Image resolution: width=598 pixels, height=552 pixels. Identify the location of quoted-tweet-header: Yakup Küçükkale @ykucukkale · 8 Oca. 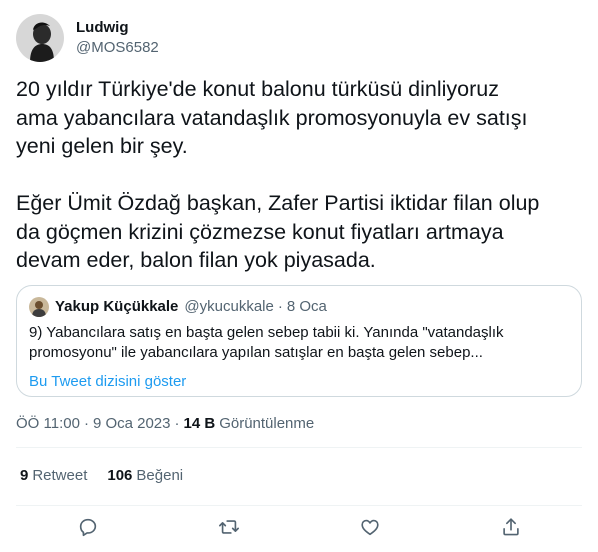
(299, 307).